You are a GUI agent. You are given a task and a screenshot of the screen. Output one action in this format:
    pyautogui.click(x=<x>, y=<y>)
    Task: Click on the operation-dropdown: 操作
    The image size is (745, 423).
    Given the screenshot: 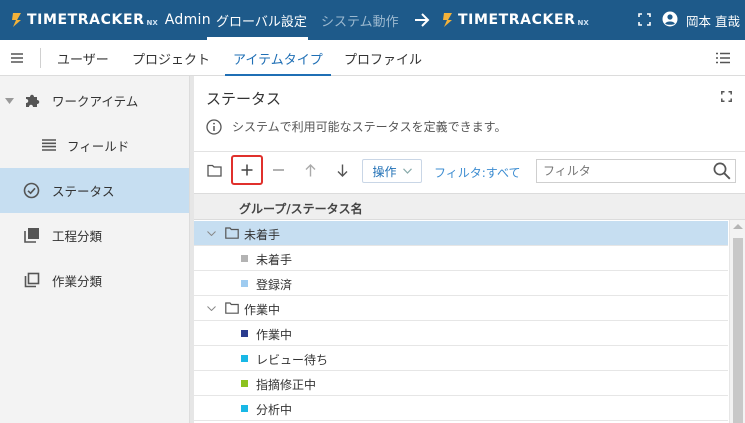 What is the action you would take?
    pyautogui.click(x=392, y=171)
    